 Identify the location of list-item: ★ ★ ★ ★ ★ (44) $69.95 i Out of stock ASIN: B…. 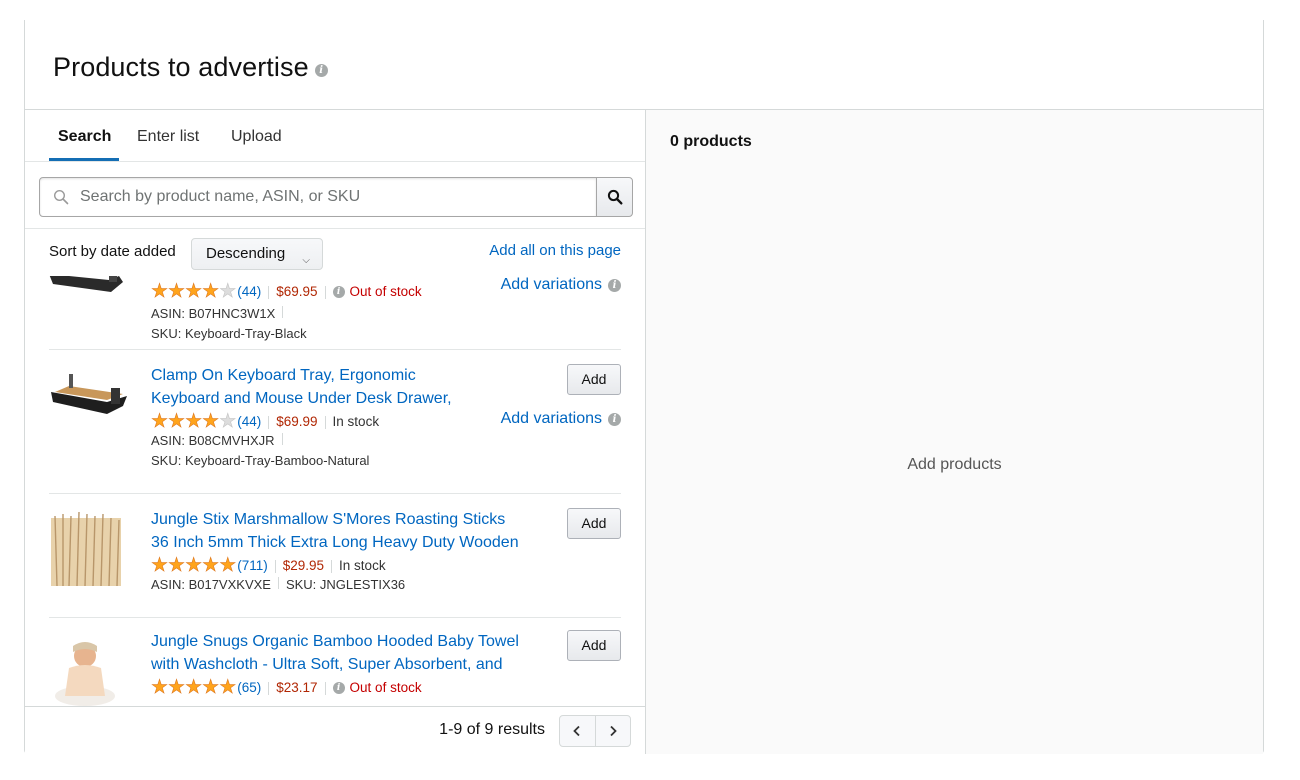
(335, 313).